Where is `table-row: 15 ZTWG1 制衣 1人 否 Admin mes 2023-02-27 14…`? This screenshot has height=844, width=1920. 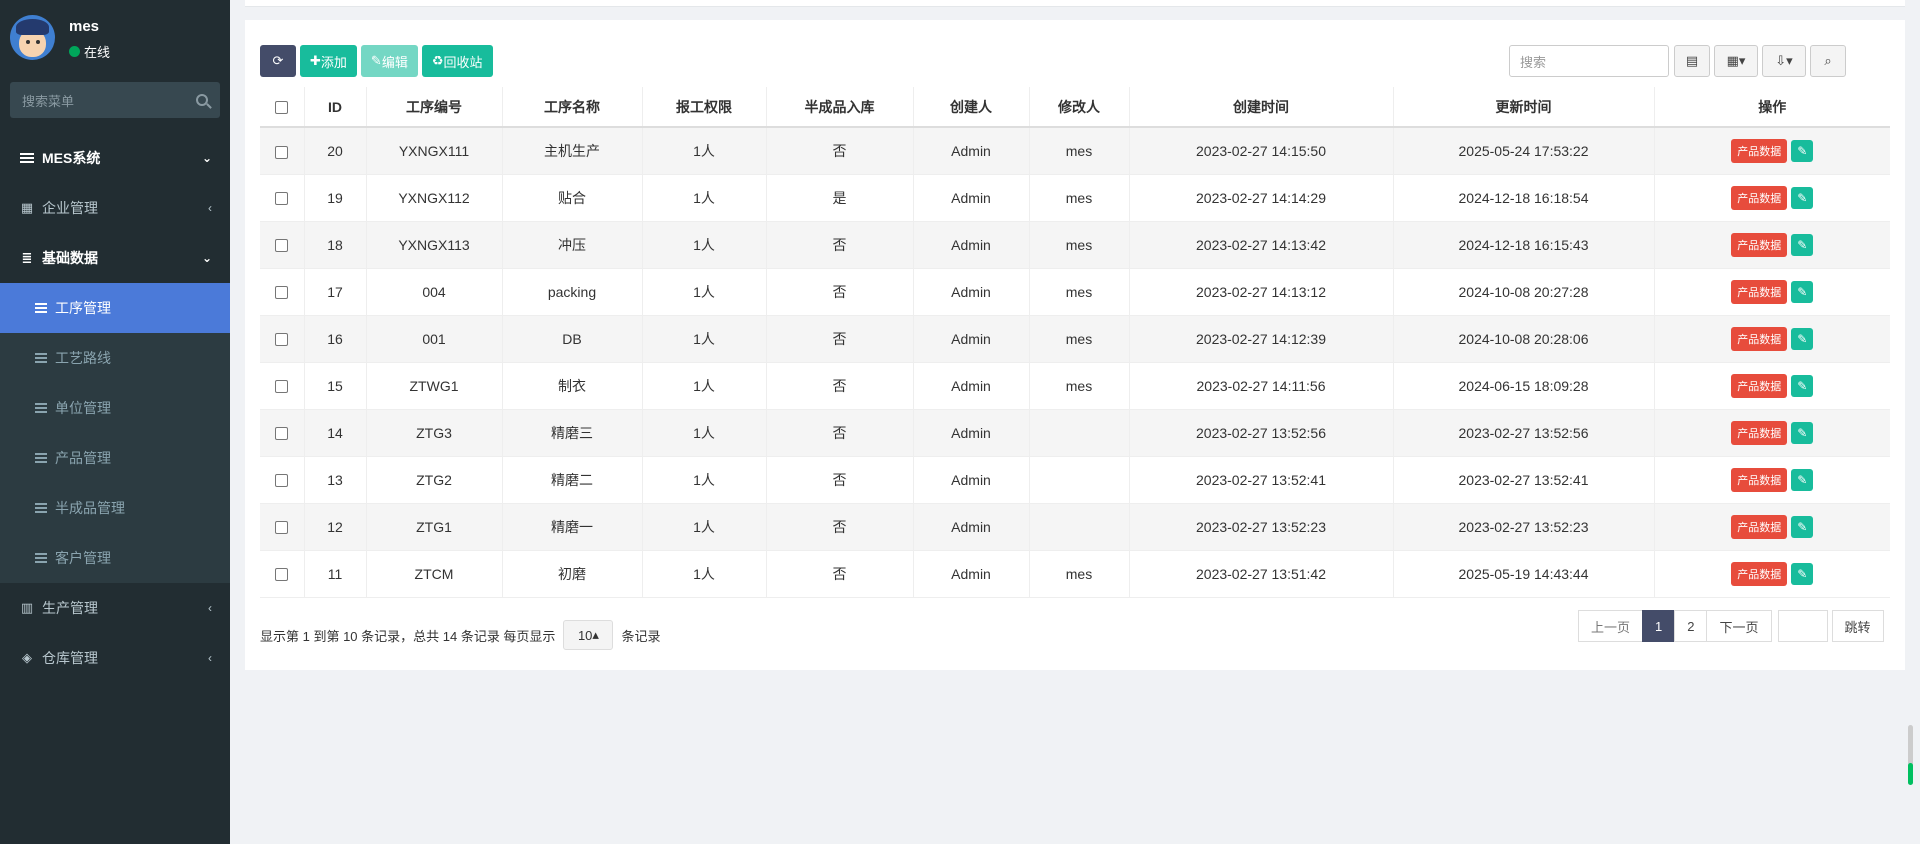 table-row: 15 ZTWG1 制衣 1人 否 Admin mes 2023-02-27 14… is located at coordinates (1075, 386).